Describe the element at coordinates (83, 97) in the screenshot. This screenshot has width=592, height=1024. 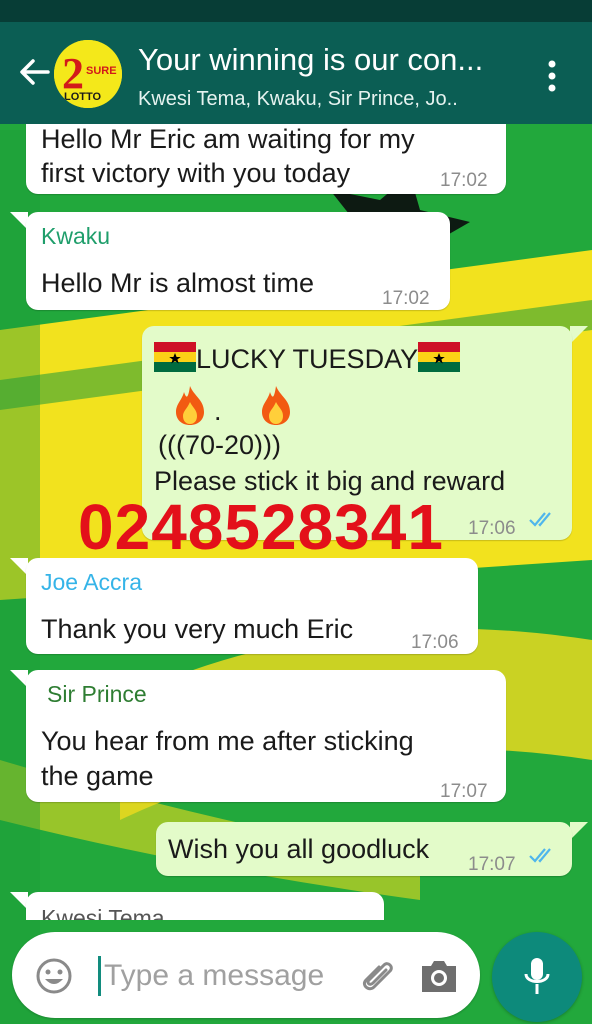
I see `svg-text: LOTTO` at that location.